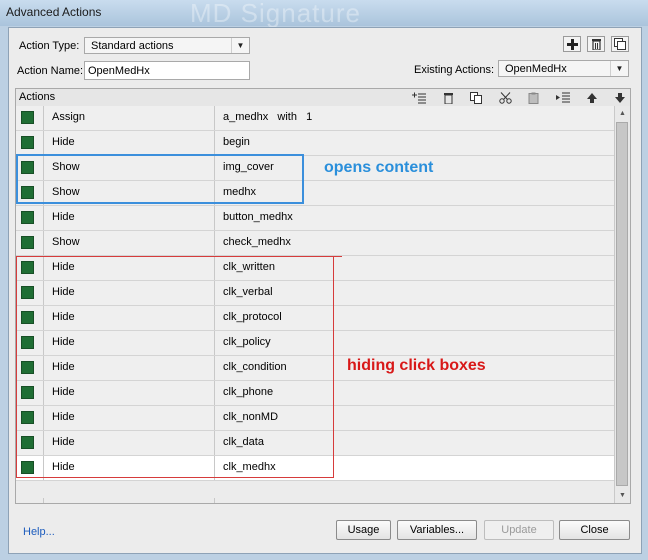  I want to click on action-type-value: Standard actions, so click(132, 46).